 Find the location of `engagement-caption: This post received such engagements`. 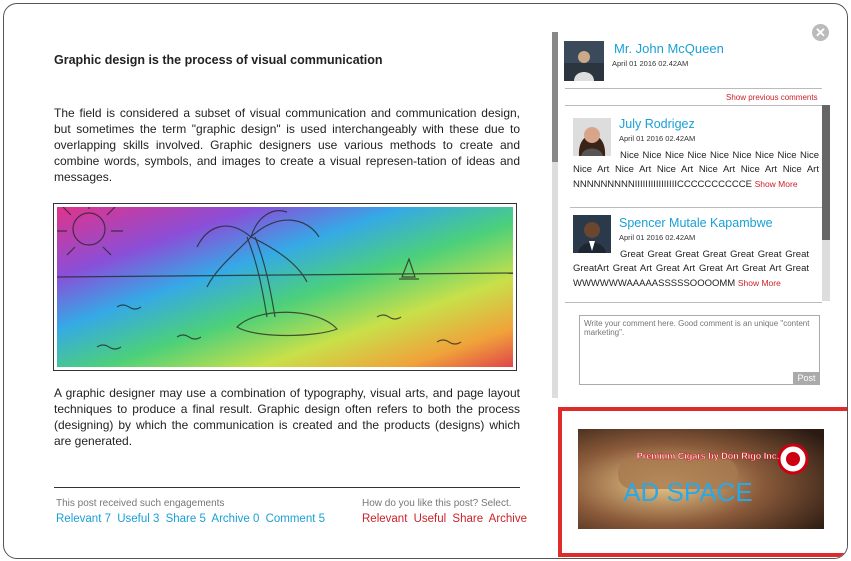

engagement-caption: This post received such engagements is located at coordinates (140, 503).